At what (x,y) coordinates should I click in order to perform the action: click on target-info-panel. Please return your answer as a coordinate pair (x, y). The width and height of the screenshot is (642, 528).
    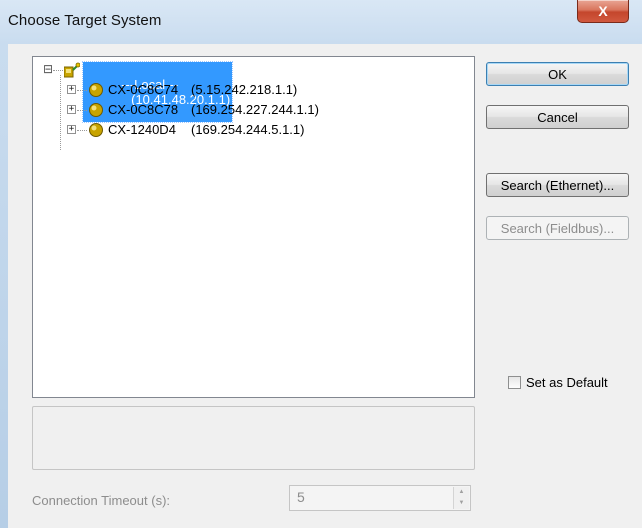
    Looking at the image, I should click on (253, 438).